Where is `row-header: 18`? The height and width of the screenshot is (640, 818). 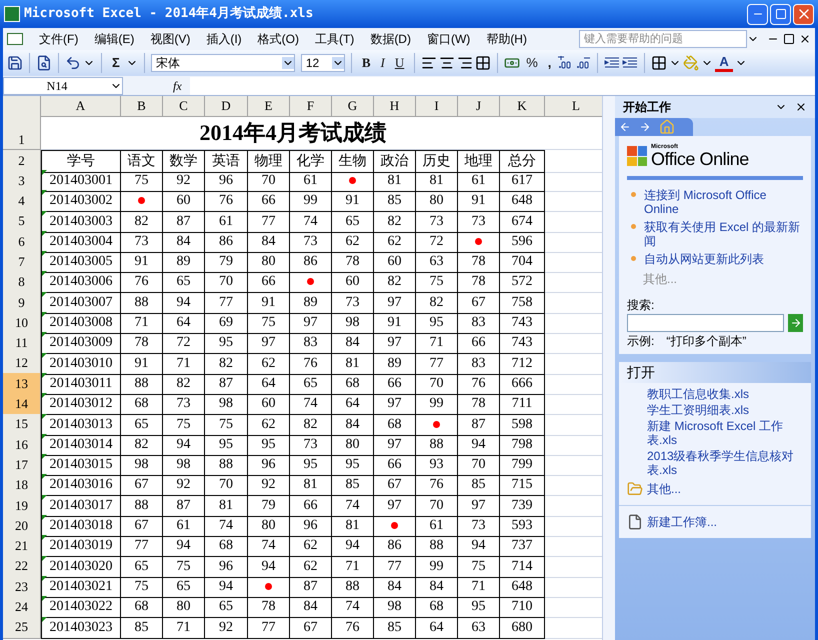
row-header: 18 is located at coordinates (22, 485).